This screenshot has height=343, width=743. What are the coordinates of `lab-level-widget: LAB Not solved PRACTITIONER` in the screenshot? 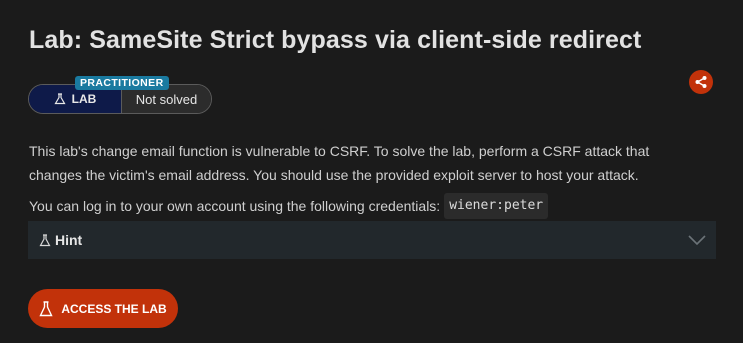 It's located at (120, 95).